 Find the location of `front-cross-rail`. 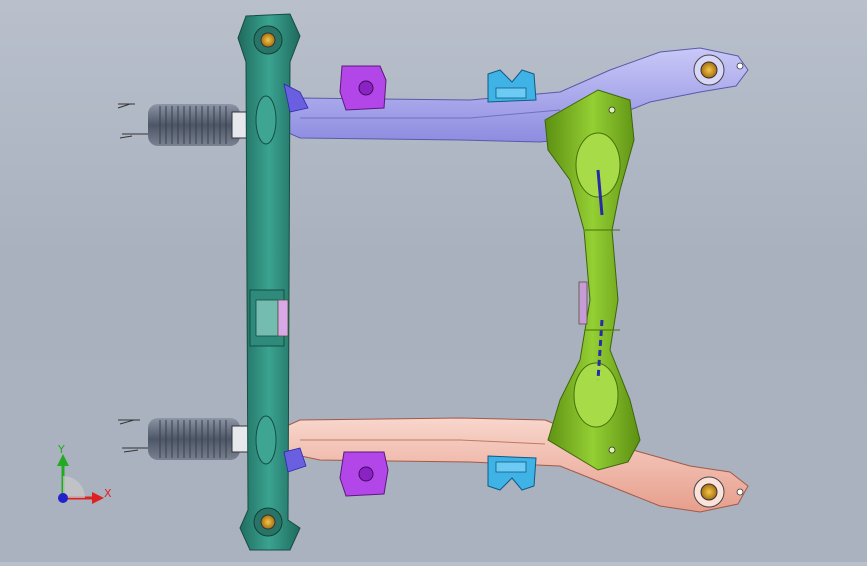

front-cross-rail is located at coordinates (273, 282).